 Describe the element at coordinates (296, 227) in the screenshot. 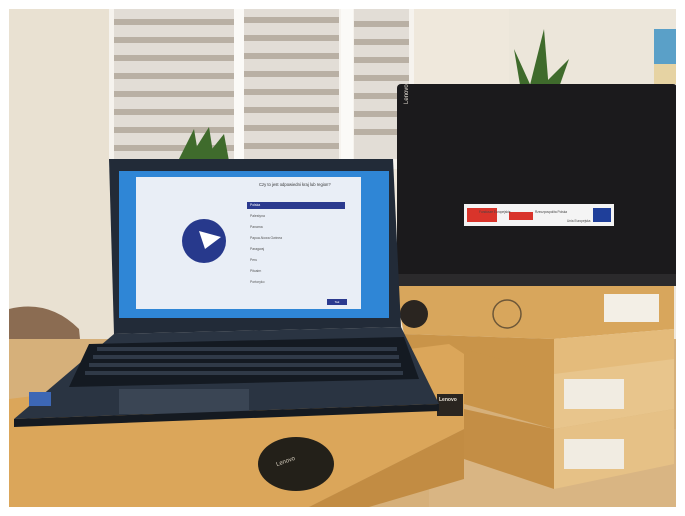

I see `option-panama: Panama` at that location.